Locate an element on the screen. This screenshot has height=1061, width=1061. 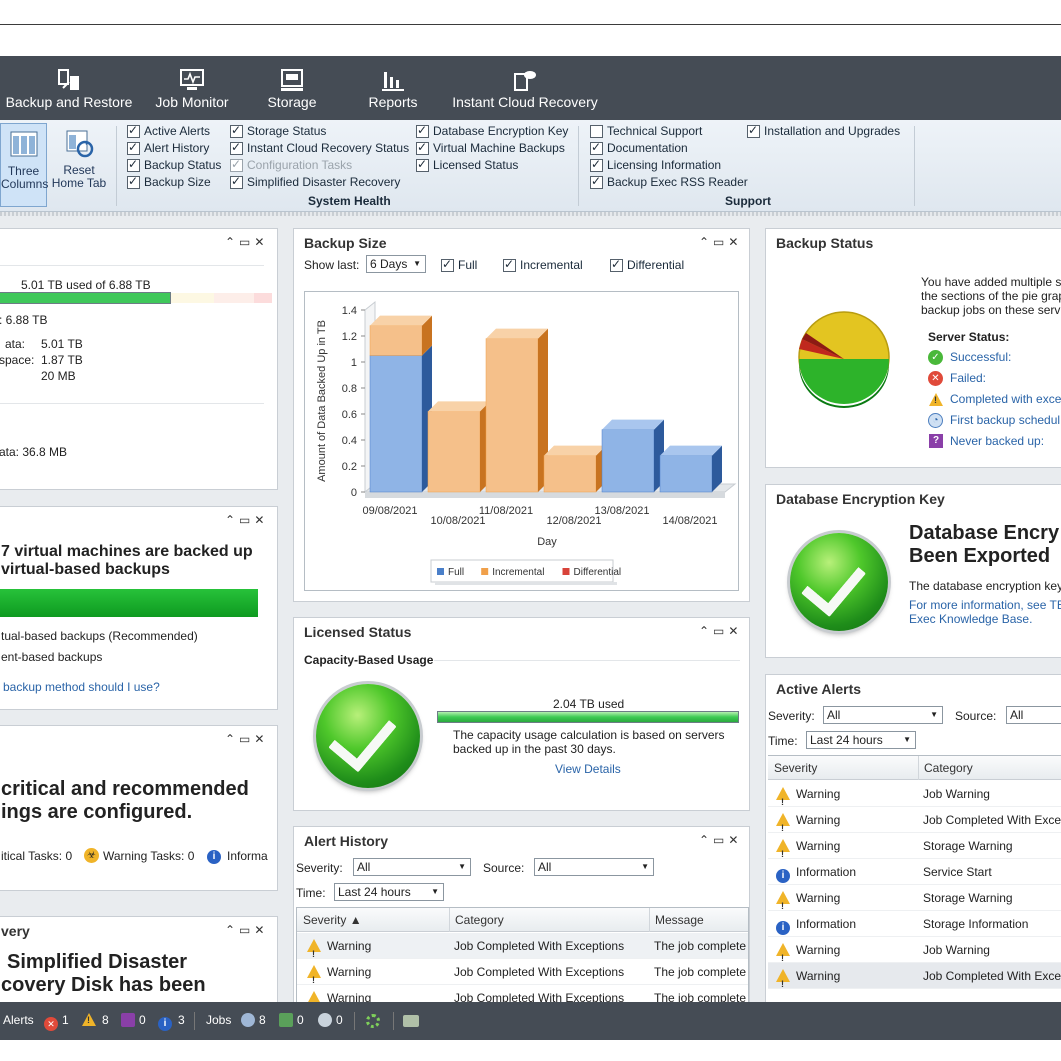
warning-alerts-count: 8 is located at coordinates (95, 1020).